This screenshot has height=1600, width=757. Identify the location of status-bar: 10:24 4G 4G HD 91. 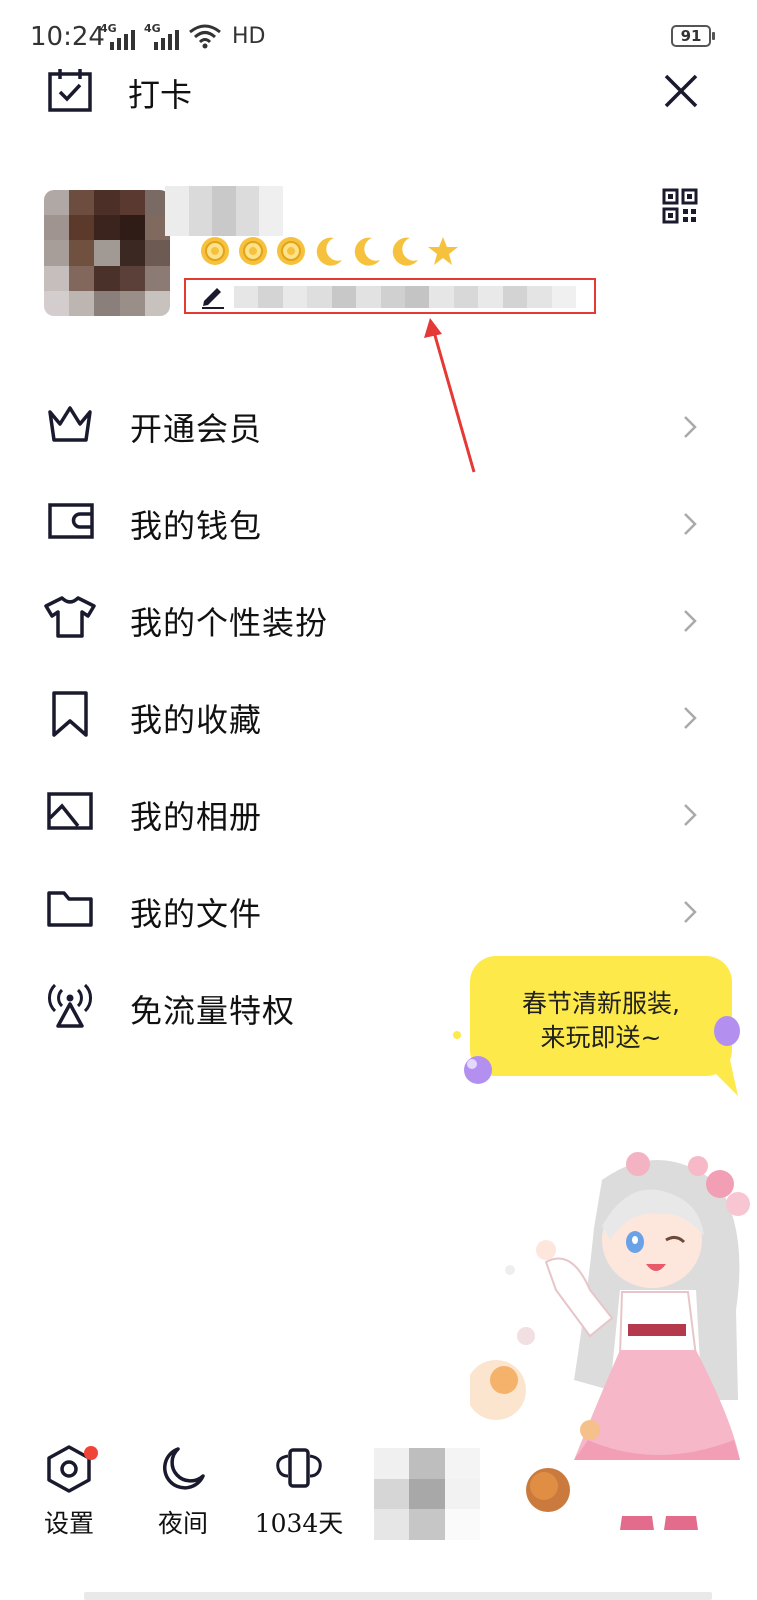
(378, 36).